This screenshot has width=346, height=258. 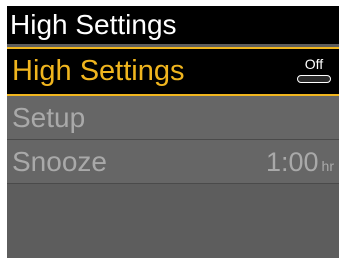 I want to click on snooze-duration: 1:00, so click(x=292, y=162).